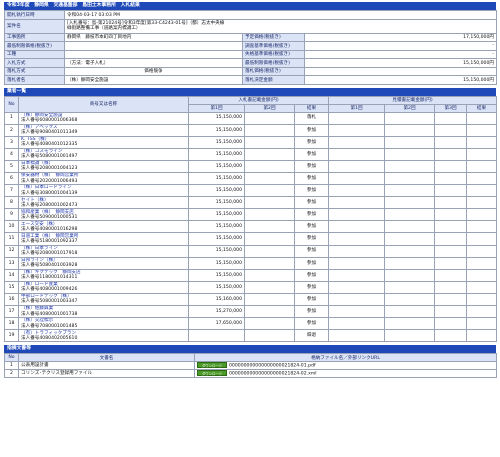  I want to click on bidder-corp-id: 法人番号5080001001497, so click(49, 157).